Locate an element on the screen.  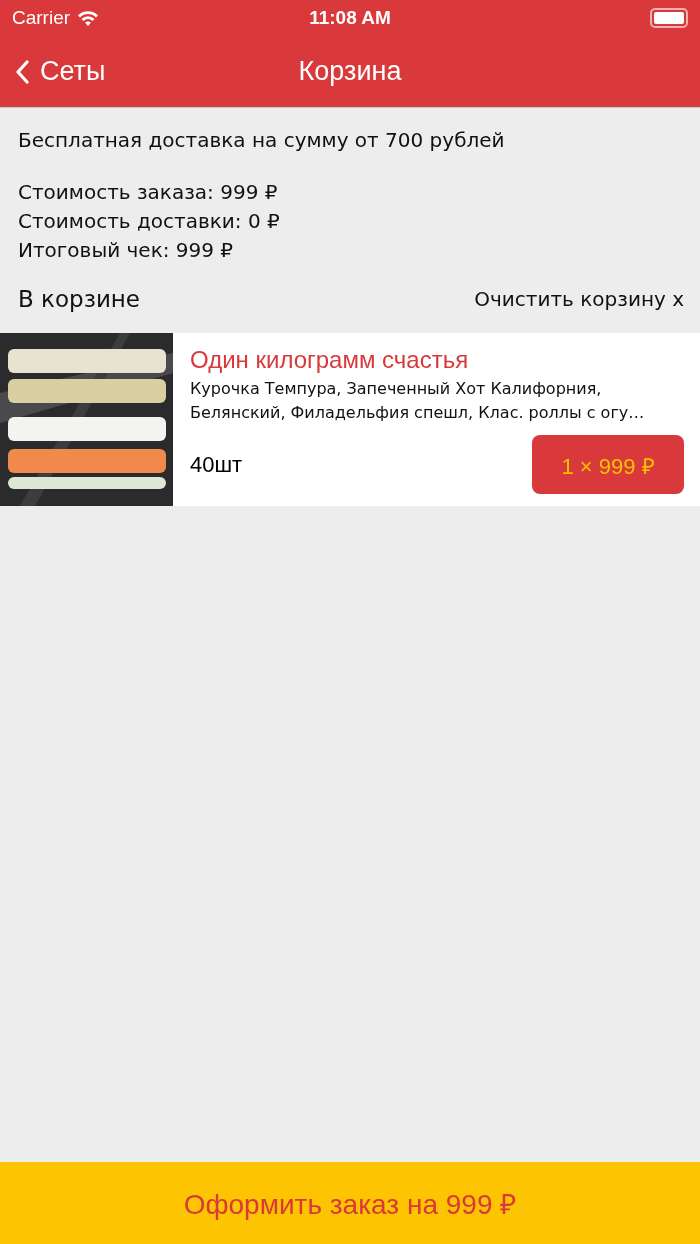
checkout-button: Оформить заказ на 999 ₽ is located at coordinates (350, 1203).